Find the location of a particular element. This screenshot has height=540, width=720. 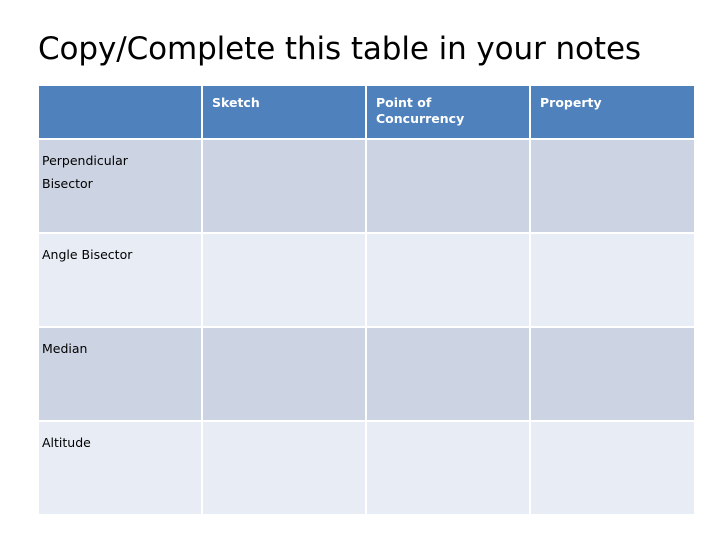

column-header-point-of-concurrency-label: Point of Concurrency is located at coordinates (420, 110).